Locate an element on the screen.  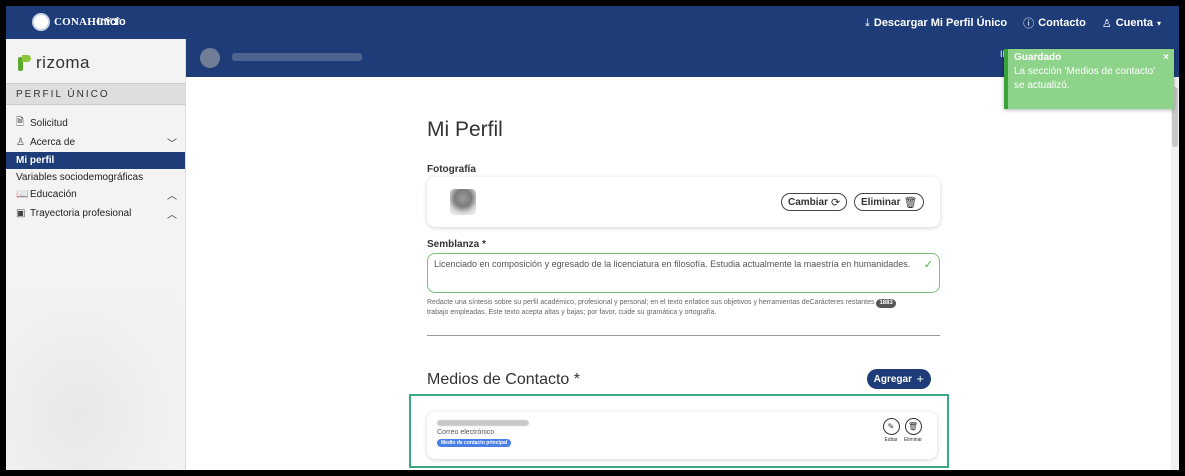
contact-link: ⓘ Contacto is located at coordinates (1054, 23).